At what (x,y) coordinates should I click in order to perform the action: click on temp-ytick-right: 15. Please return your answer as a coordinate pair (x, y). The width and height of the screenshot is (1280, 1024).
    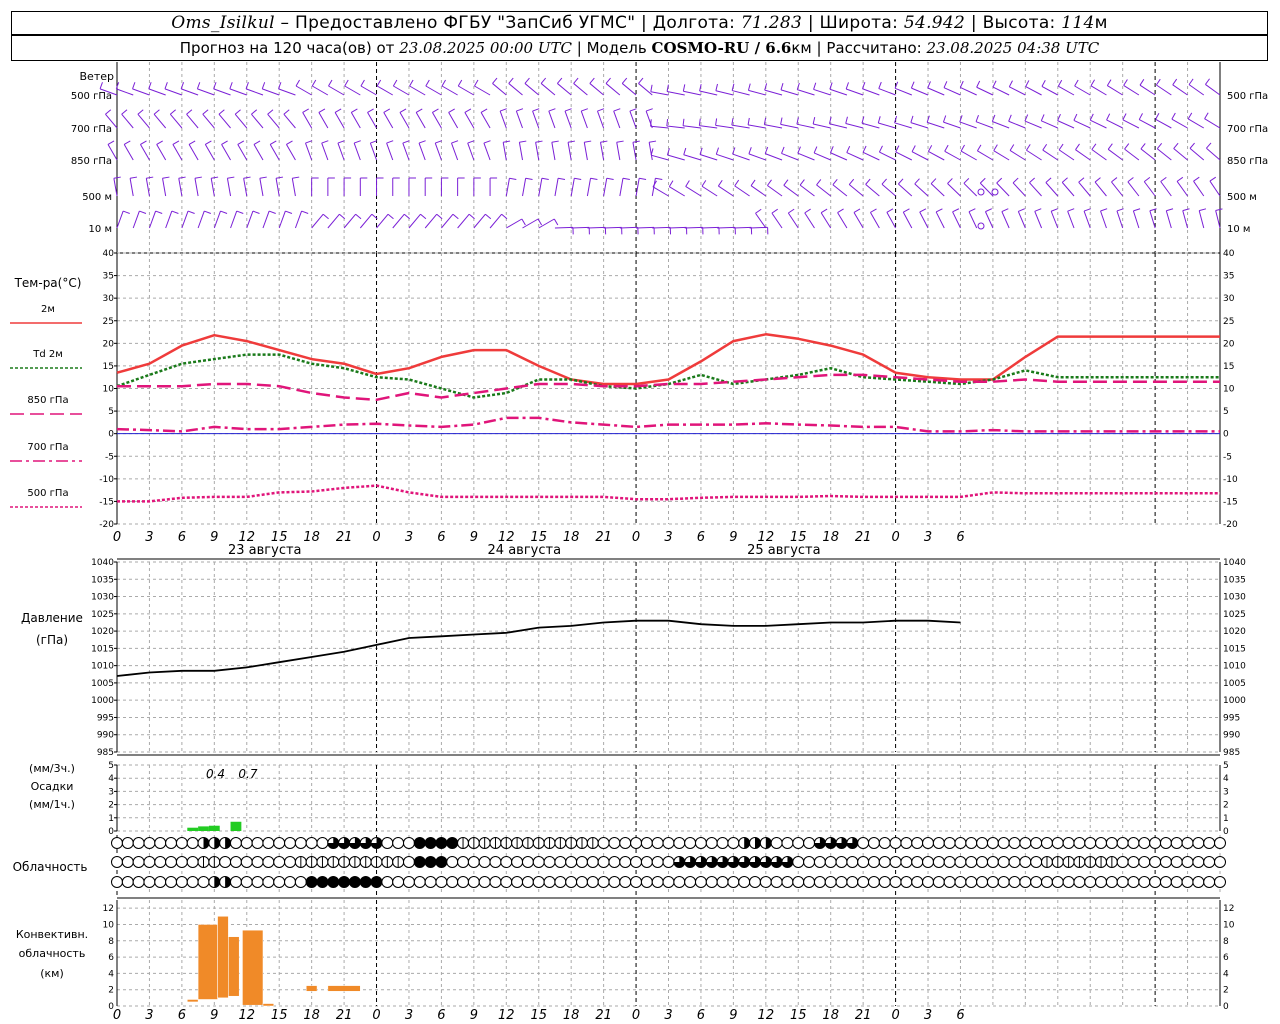
    Looking at the image, I should click on (1228, 367).